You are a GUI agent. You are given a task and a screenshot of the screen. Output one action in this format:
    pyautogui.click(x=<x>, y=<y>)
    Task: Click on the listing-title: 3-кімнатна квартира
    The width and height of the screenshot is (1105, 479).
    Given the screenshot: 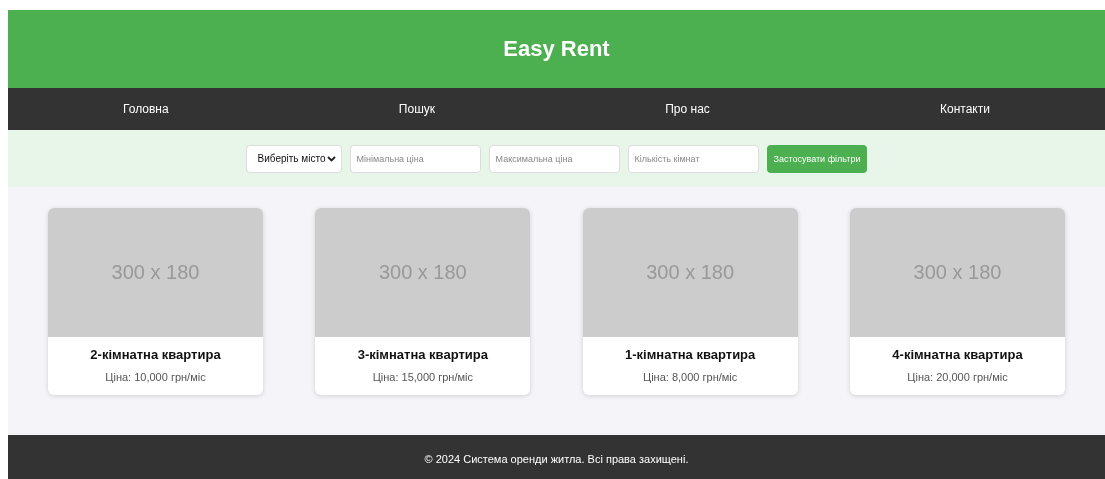 What is the action you would take?
    pyautogui.click(x=422, y=354)
    